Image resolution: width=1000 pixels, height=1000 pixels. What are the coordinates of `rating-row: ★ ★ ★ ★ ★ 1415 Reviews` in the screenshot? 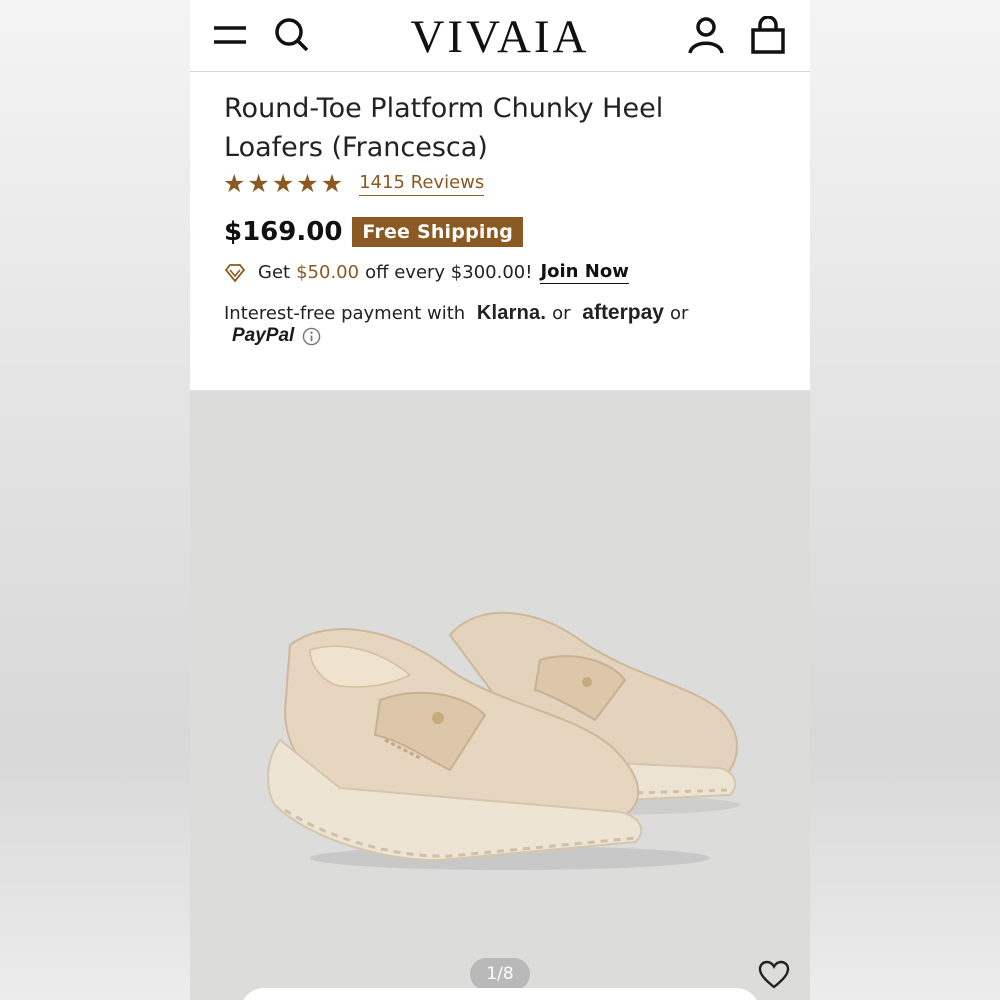 It's located at (354, 184).